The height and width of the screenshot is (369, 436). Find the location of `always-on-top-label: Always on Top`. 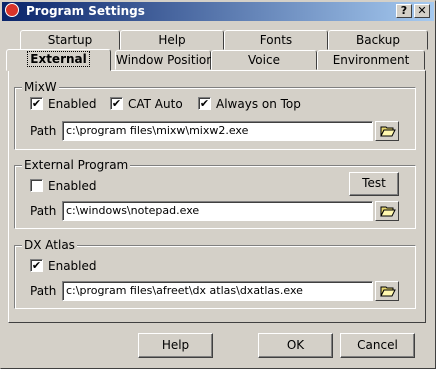

always-on-top-label: Always on Top is located at coordinates (258, 104).